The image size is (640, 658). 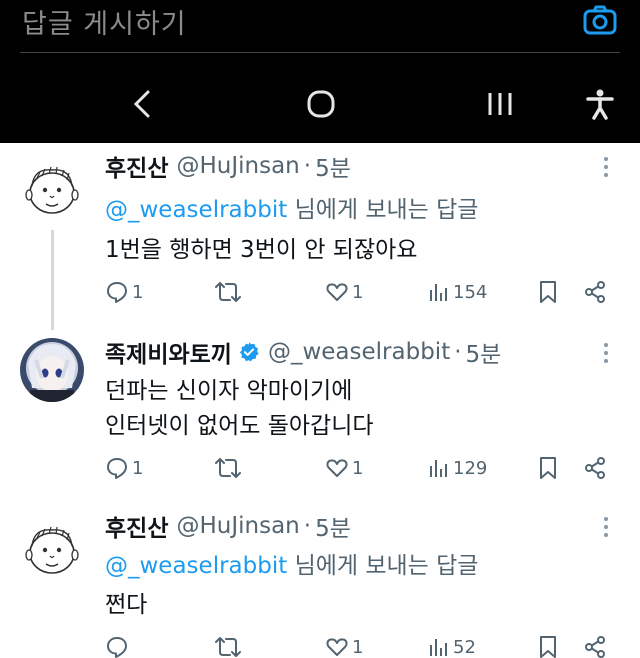 What do you see at coordinates (320, 26) in the screenshot?
I see `reply-compose-bar: 답글 게시하기` at bounding box center [320, 26].